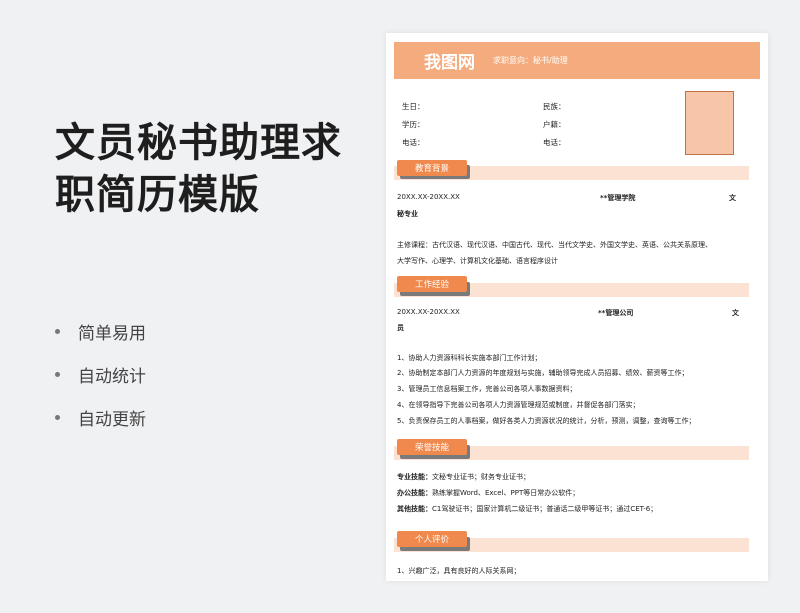  What do you see at coordinates (577, 60) in the screenshot?
I see `resume-header: 我图网 求职意向：秘书/助理` at bounding box center [577, 60].